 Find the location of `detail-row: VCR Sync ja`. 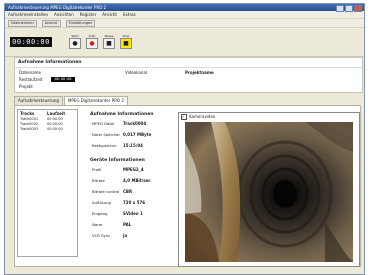

detail-row: VCR Sync ja is located at coordinates (131, 236).